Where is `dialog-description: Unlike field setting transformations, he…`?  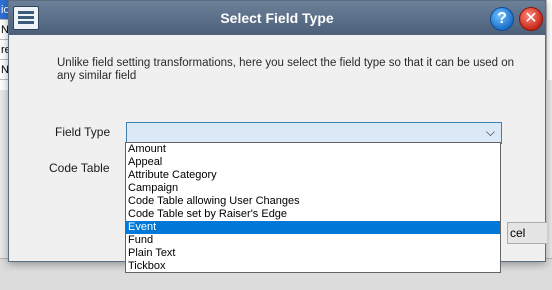
dialog-description: Unlike field setting transformations, he… is located at coordinates (286, 69).